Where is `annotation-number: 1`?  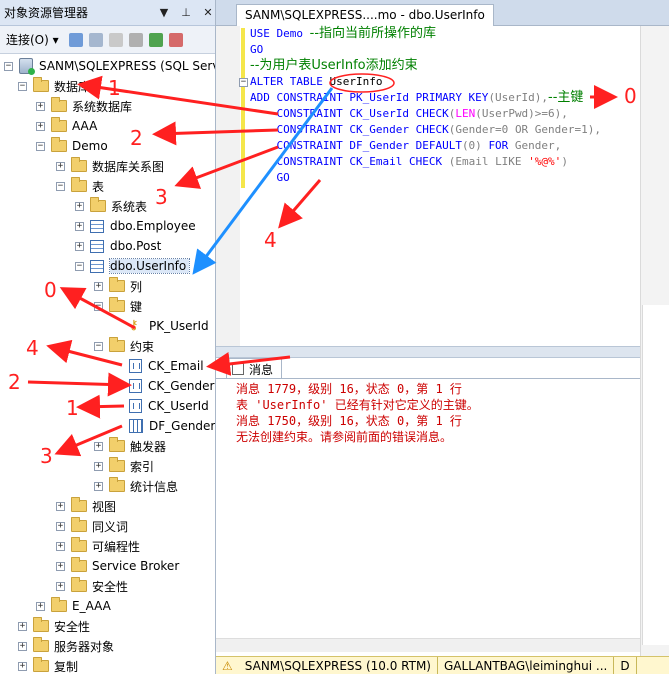
annotation-number: 1 is located at coordinates (114, 88).